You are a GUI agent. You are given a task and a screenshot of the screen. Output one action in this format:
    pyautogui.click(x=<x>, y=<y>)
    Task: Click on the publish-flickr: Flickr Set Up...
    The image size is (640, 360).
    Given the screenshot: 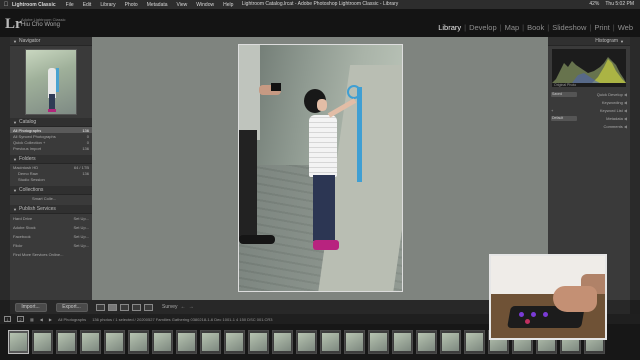 What is the action you would take?
    pyautogui.click(x=51, y=245)
    